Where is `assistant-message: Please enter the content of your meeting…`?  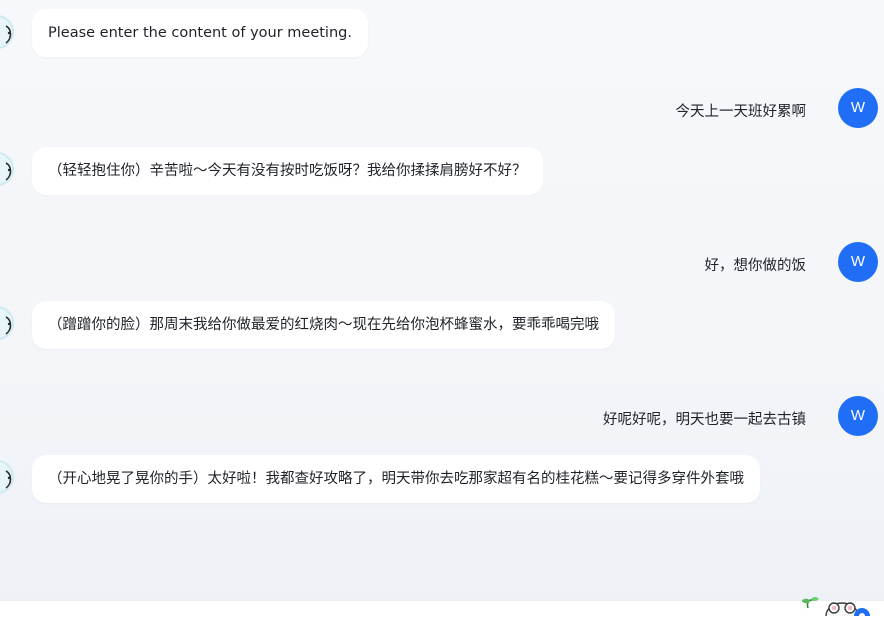 assistant-message: Please enter the content of your meeting… is located at coordinates (200, 33).